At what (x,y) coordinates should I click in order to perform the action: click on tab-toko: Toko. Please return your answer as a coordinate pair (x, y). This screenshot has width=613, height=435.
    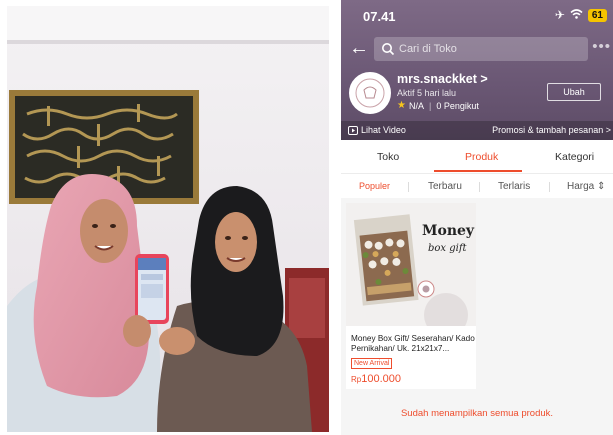
    Looking at the image, I should click on (388, 157).